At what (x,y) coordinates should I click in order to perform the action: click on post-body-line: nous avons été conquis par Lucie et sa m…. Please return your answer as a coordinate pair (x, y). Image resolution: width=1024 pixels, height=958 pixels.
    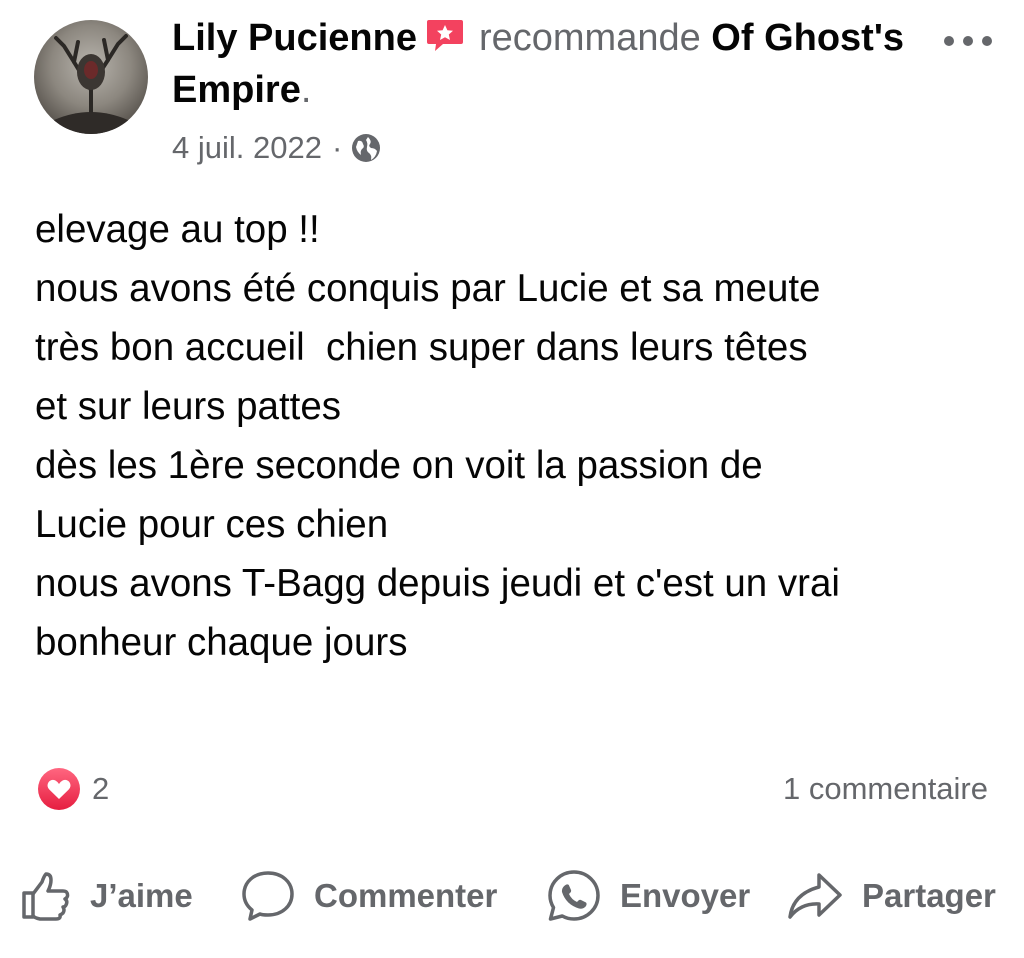
    Looking at the image, I should click on (428, 288).